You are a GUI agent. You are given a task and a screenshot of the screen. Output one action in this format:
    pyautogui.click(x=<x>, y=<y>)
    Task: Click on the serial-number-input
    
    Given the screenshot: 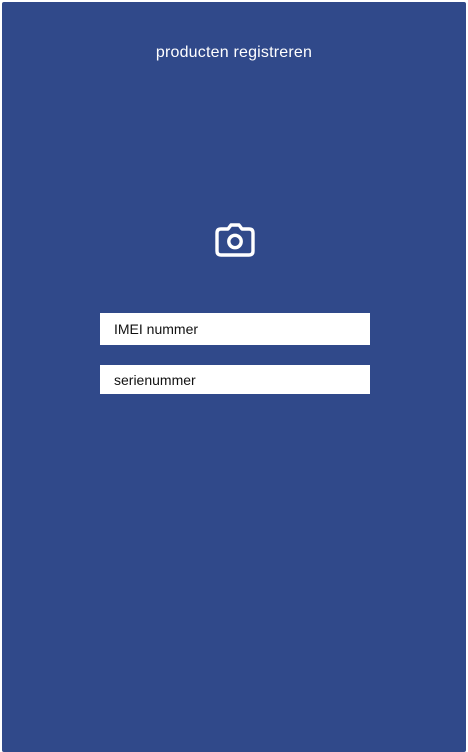 What is the action you would take?
    pyautogui.click(x=242, y=379)
    